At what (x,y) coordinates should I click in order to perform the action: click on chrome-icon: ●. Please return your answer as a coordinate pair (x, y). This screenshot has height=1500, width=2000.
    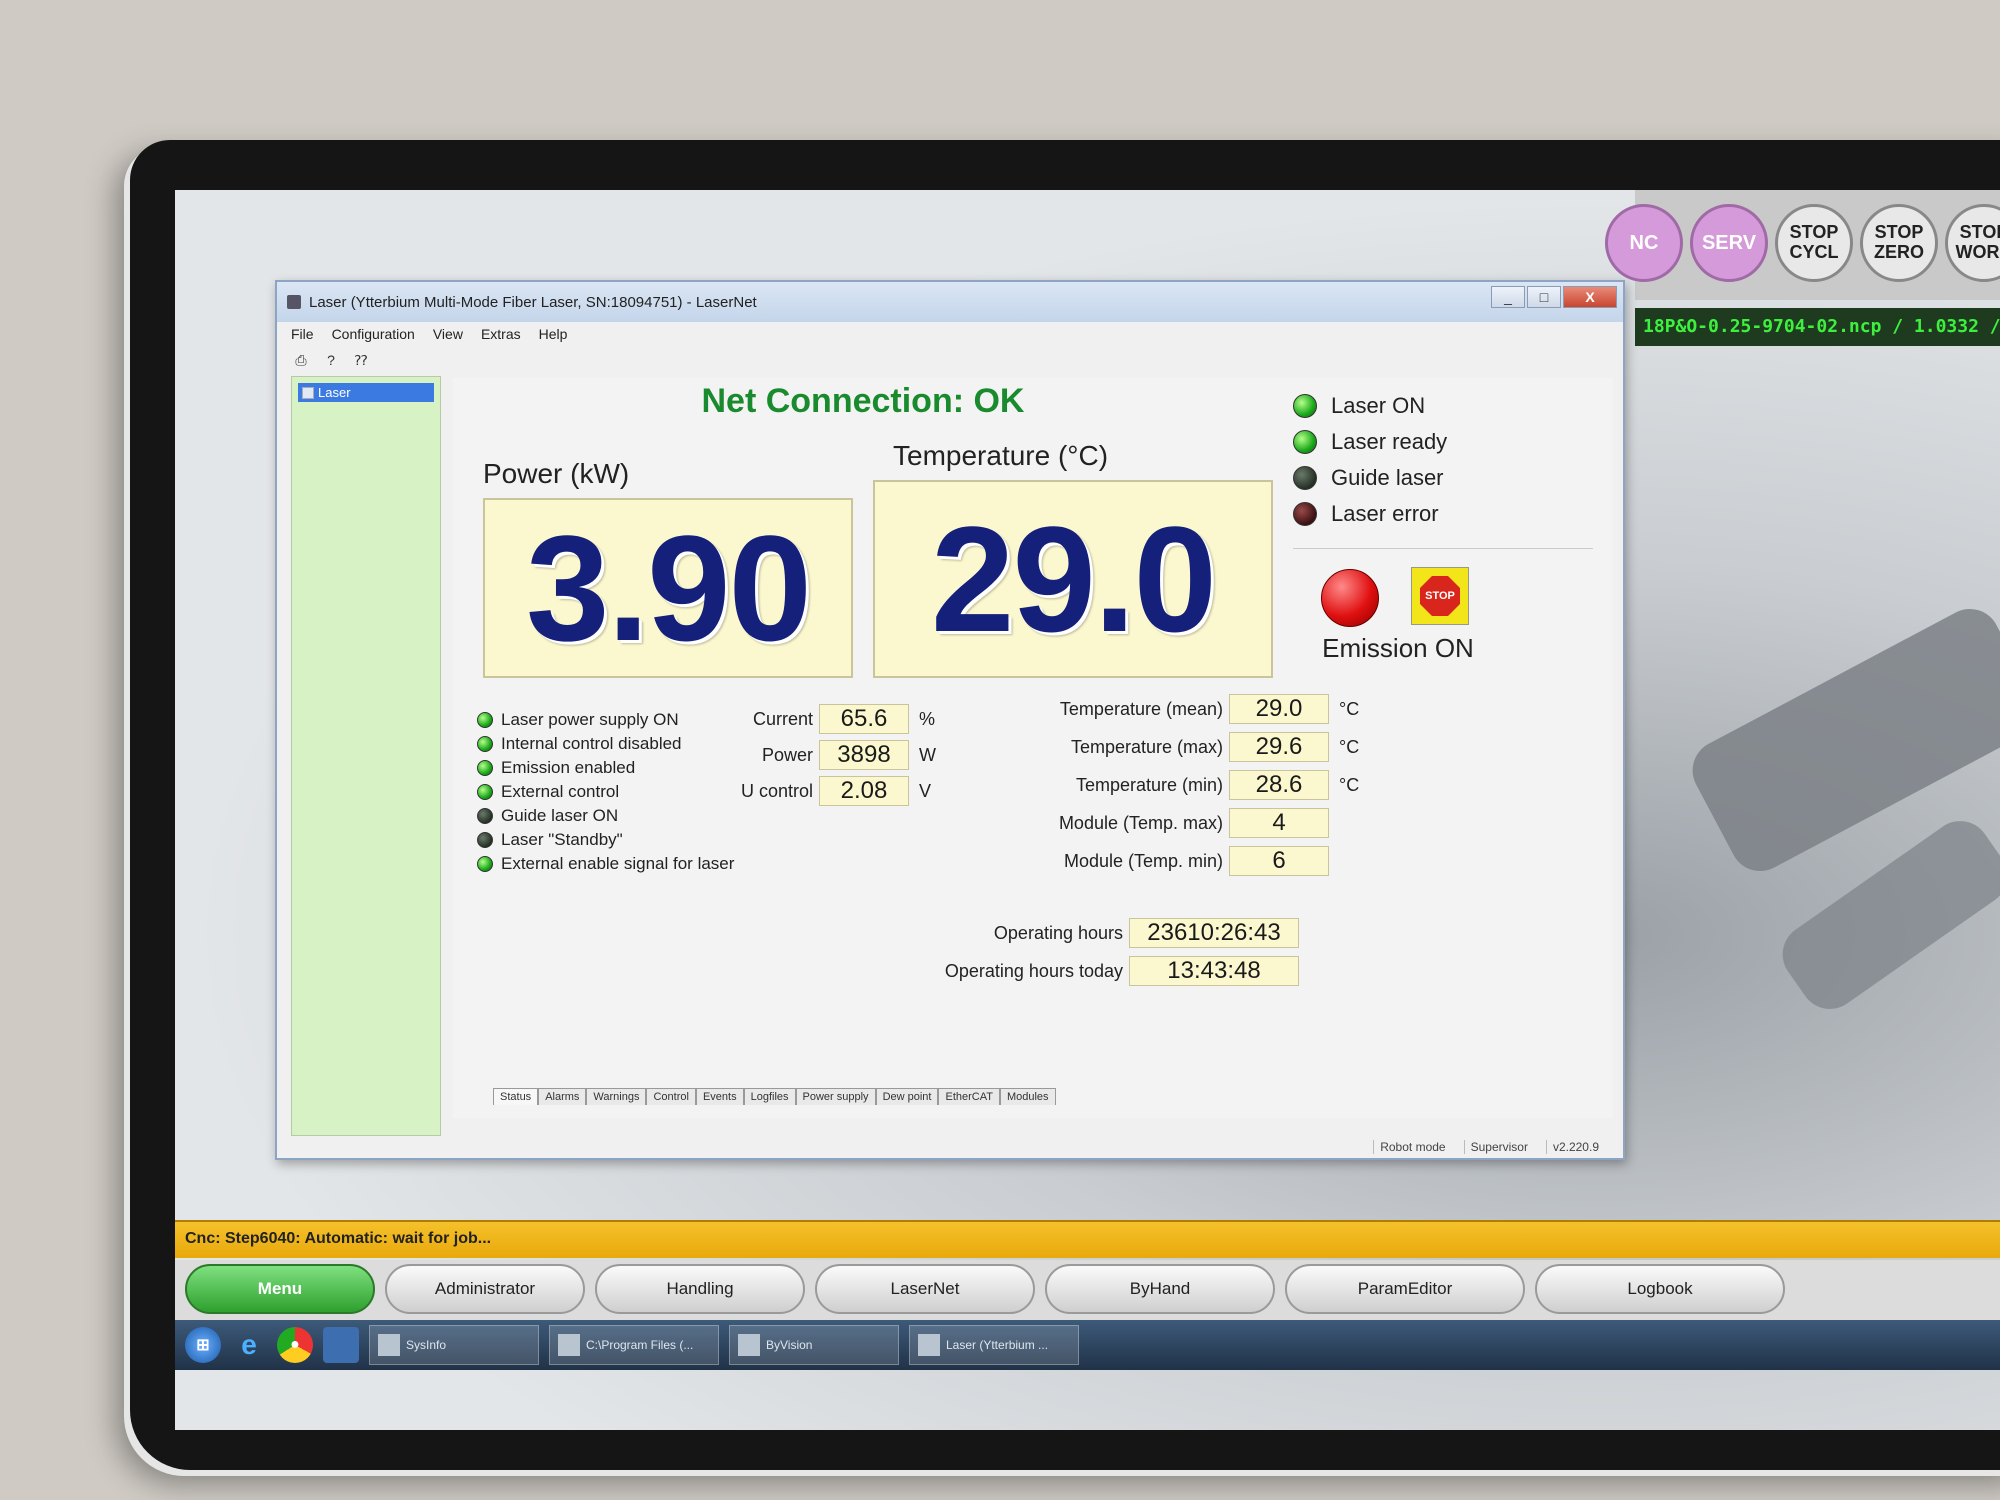
    Looking at the image, I should click on (295, 1345).